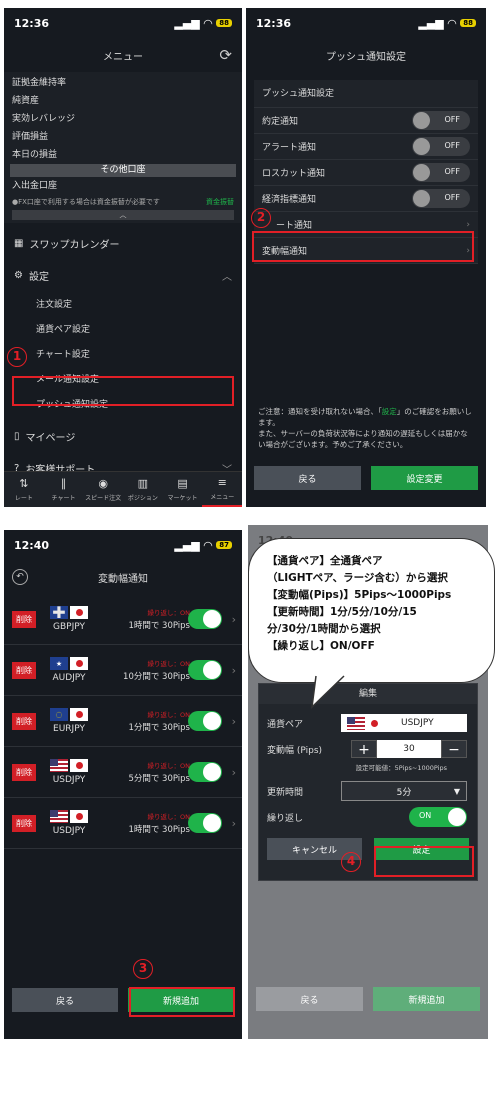 This screenshot has width=500, height=1116. What do you see at coordinates (86, 202) in the screenshot?
I see `fx-note: ●FX口座で利用する場合は資金振替が必要です` at bounding box center [86, 202].